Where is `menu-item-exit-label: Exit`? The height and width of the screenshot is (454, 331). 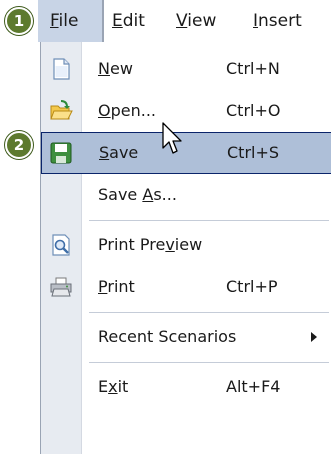 menu-item-exit-label: Exit is located at coordinates (113, 387).